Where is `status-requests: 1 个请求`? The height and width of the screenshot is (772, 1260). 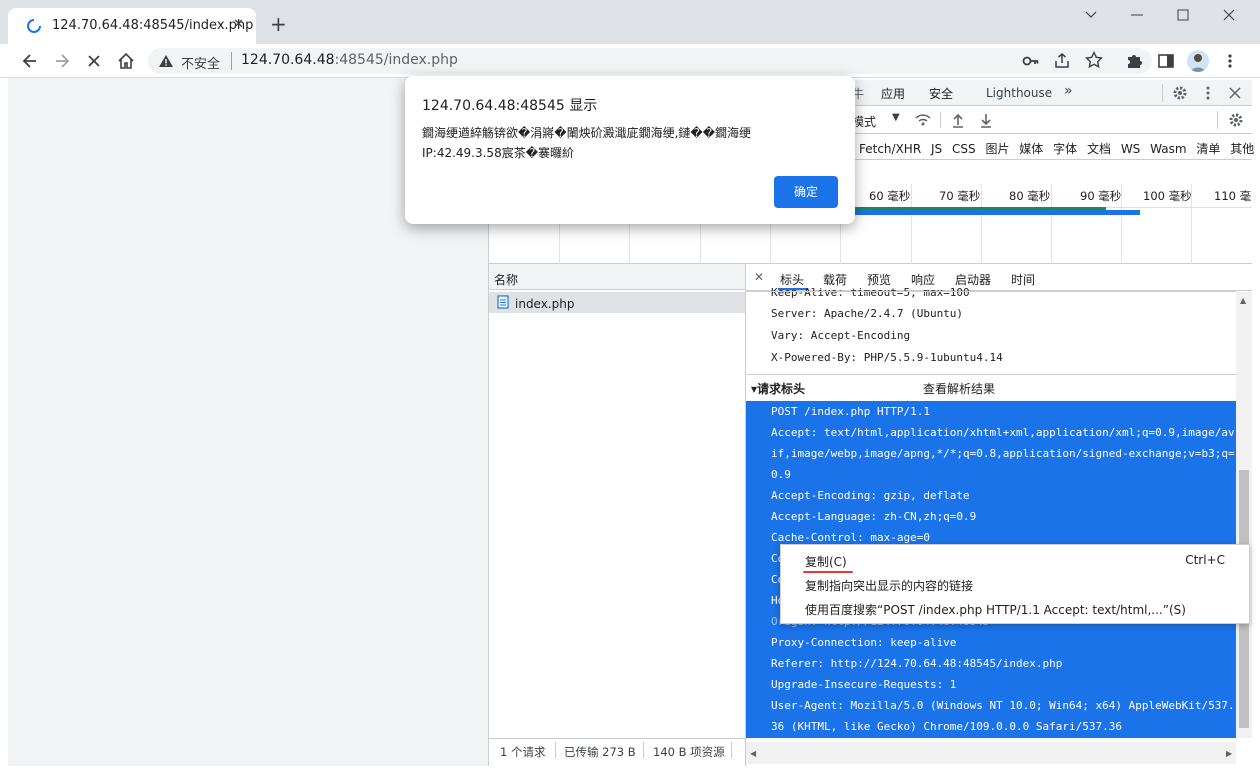
status-requests: 1 个请求 is located at coordinates (523, 752).